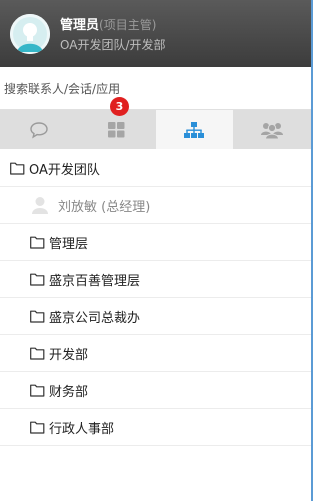  Describe the element at coordinates (95, 281) in the screenshot. I see `group-label: 盛京百善管理层` at that location.